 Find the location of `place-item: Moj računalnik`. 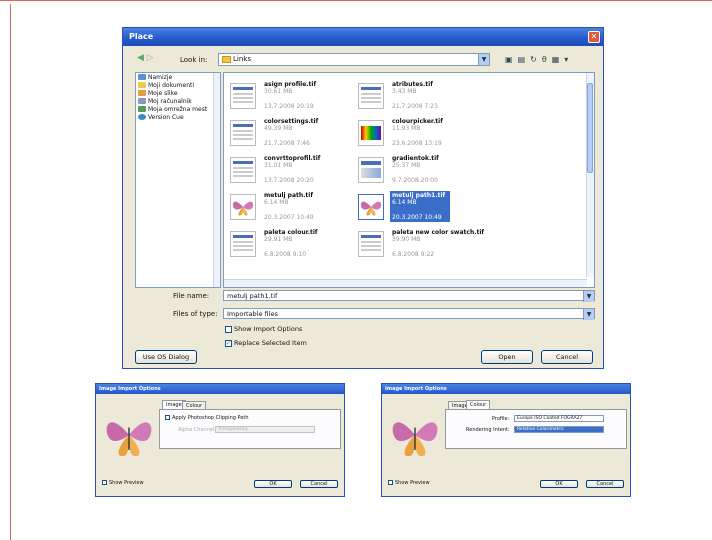

place-item: Moj računalnik is located at coordinates (178, 101).